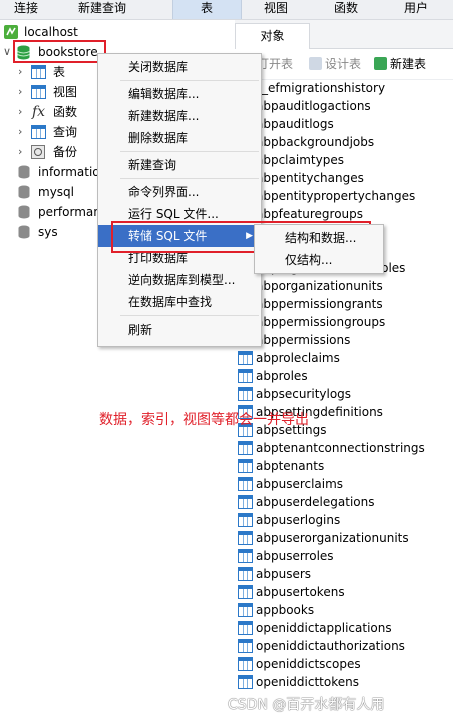 The width and height of the screenshot is (453, 724). Describe the element at coordinates (272, 36) in the screenshot. I see `tab-objects: 对象` at that location.